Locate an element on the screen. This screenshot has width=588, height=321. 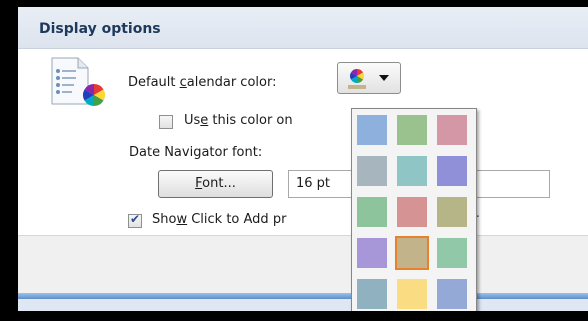
selected-color-bar is located at coordinates (357, 87).